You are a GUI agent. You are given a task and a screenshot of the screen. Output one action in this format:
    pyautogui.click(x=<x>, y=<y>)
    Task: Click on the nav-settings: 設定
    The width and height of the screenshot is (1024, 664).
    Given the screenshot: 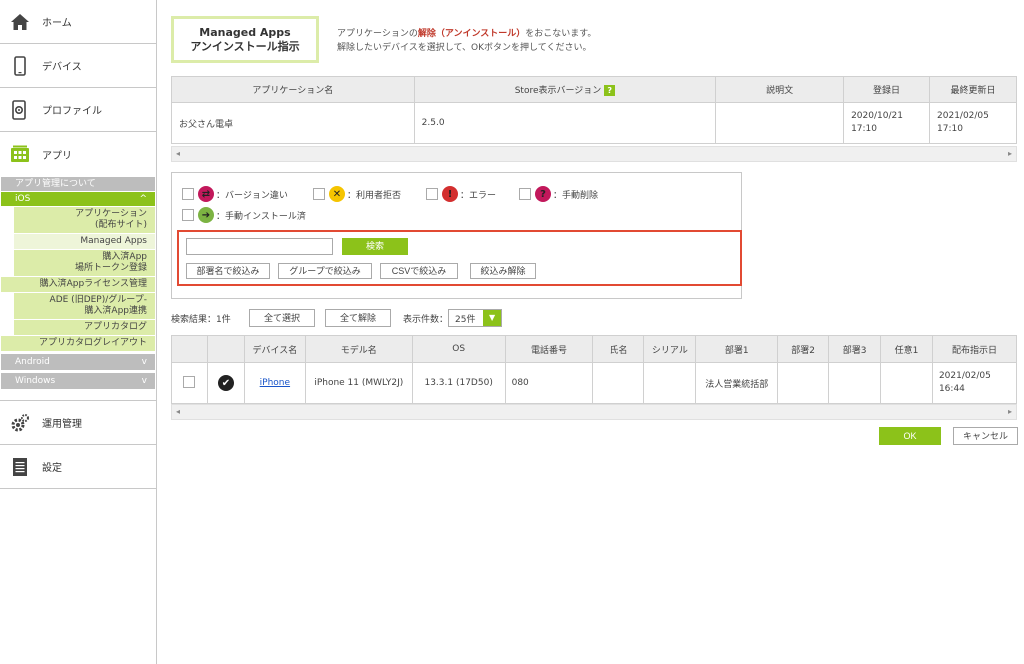 What is the action you would take?
    pyautogui.click(x=78, y=467)
    